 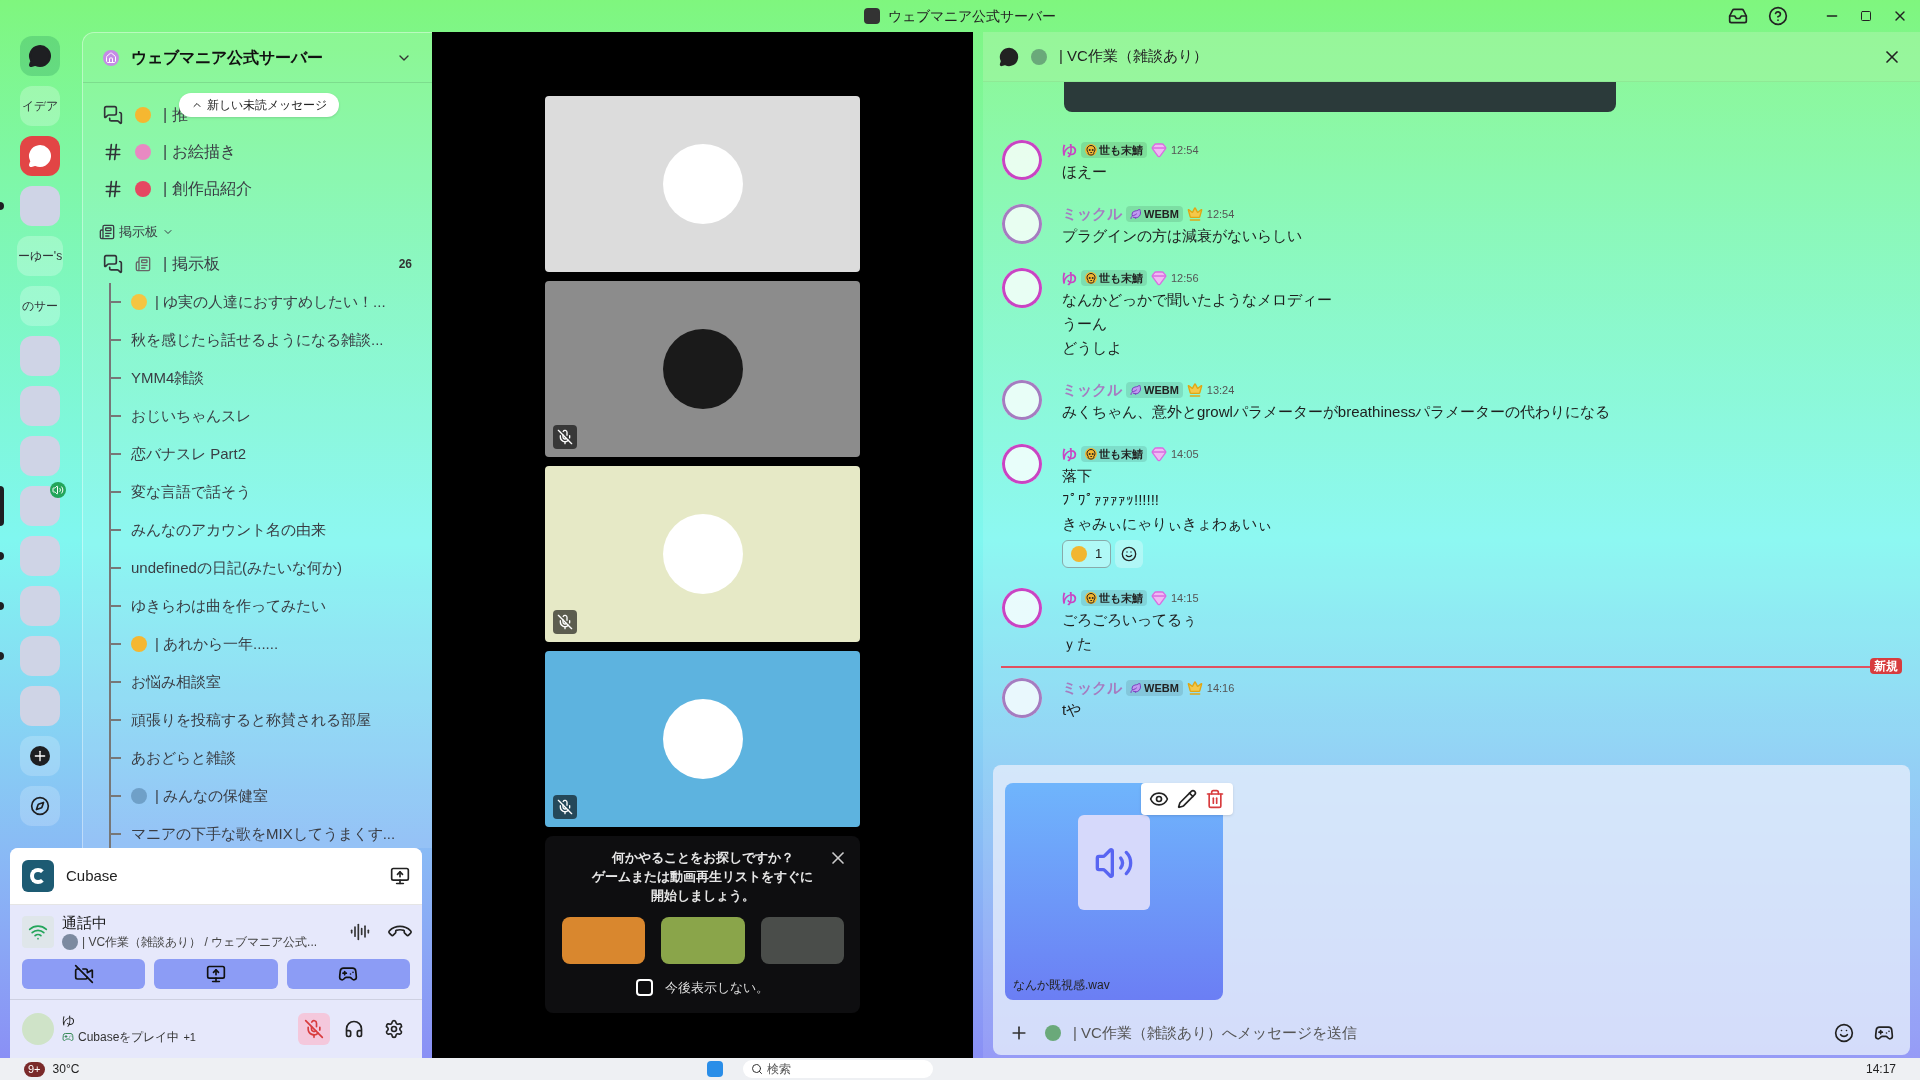 I want to click on add-server-button, so click(x=40, y=756).